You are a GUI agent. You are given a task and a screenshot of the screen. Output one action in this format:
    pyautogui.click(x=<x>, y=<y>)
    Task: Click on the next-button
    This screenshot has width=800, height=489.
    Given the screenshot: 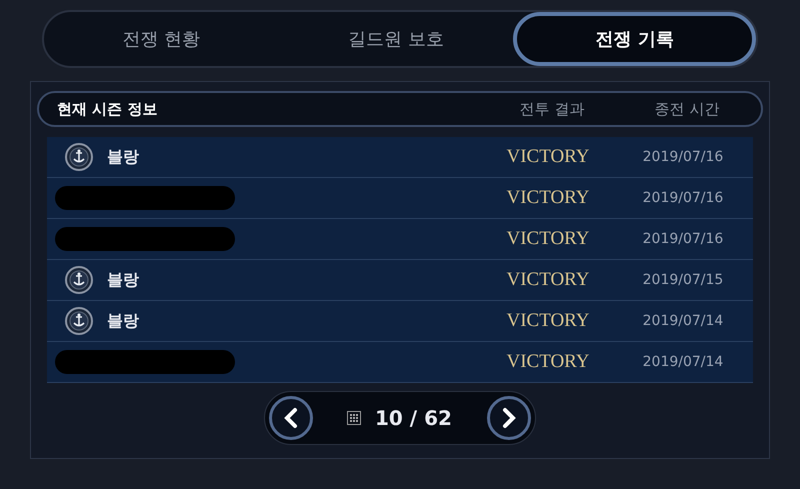 What is the action you would take?
    pyautogui.click(x=509, y=418)
    